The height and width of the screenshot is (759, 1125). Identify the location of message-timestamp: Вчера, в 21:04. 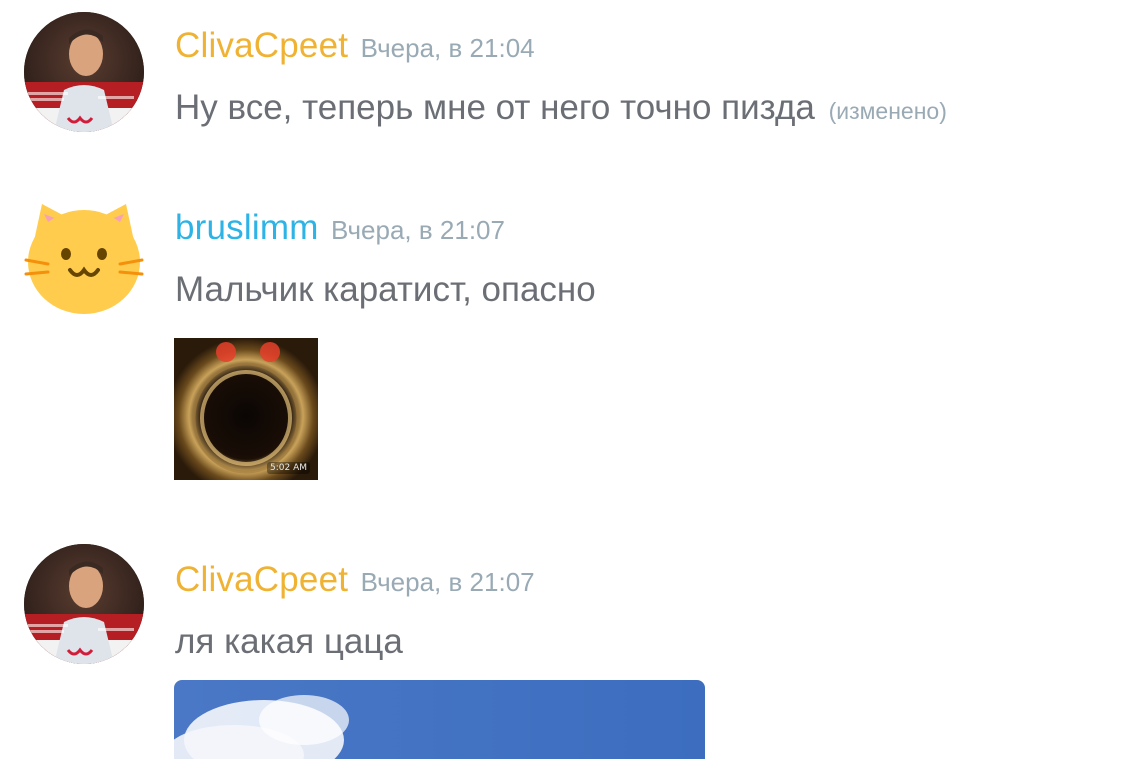
(447, 48).